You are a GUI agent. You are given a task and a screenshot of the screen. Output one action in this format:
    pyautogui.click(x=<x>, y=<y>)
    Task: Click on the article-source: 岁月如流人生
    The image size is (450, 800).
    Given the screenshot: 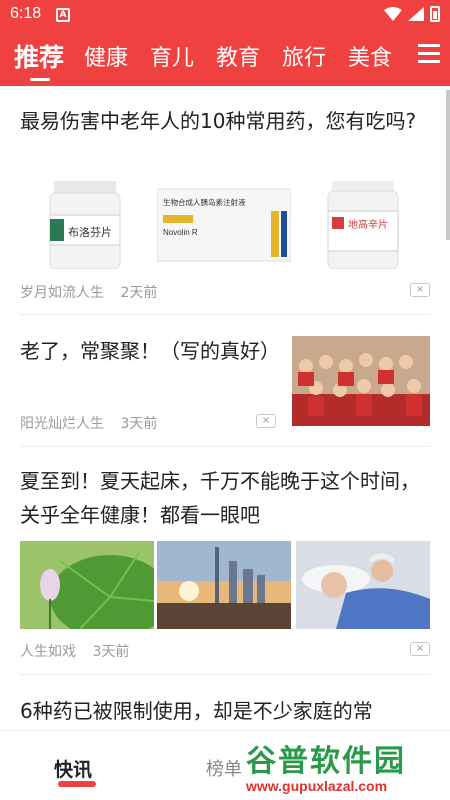 What is the action you would take?
    pyautogui.click(x=62, y=293)
    